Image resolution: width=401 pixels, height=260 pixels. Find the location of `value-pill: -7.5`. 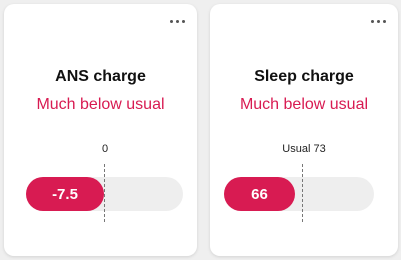

value-pill: -7.5 is located at coordinates (65, 194).